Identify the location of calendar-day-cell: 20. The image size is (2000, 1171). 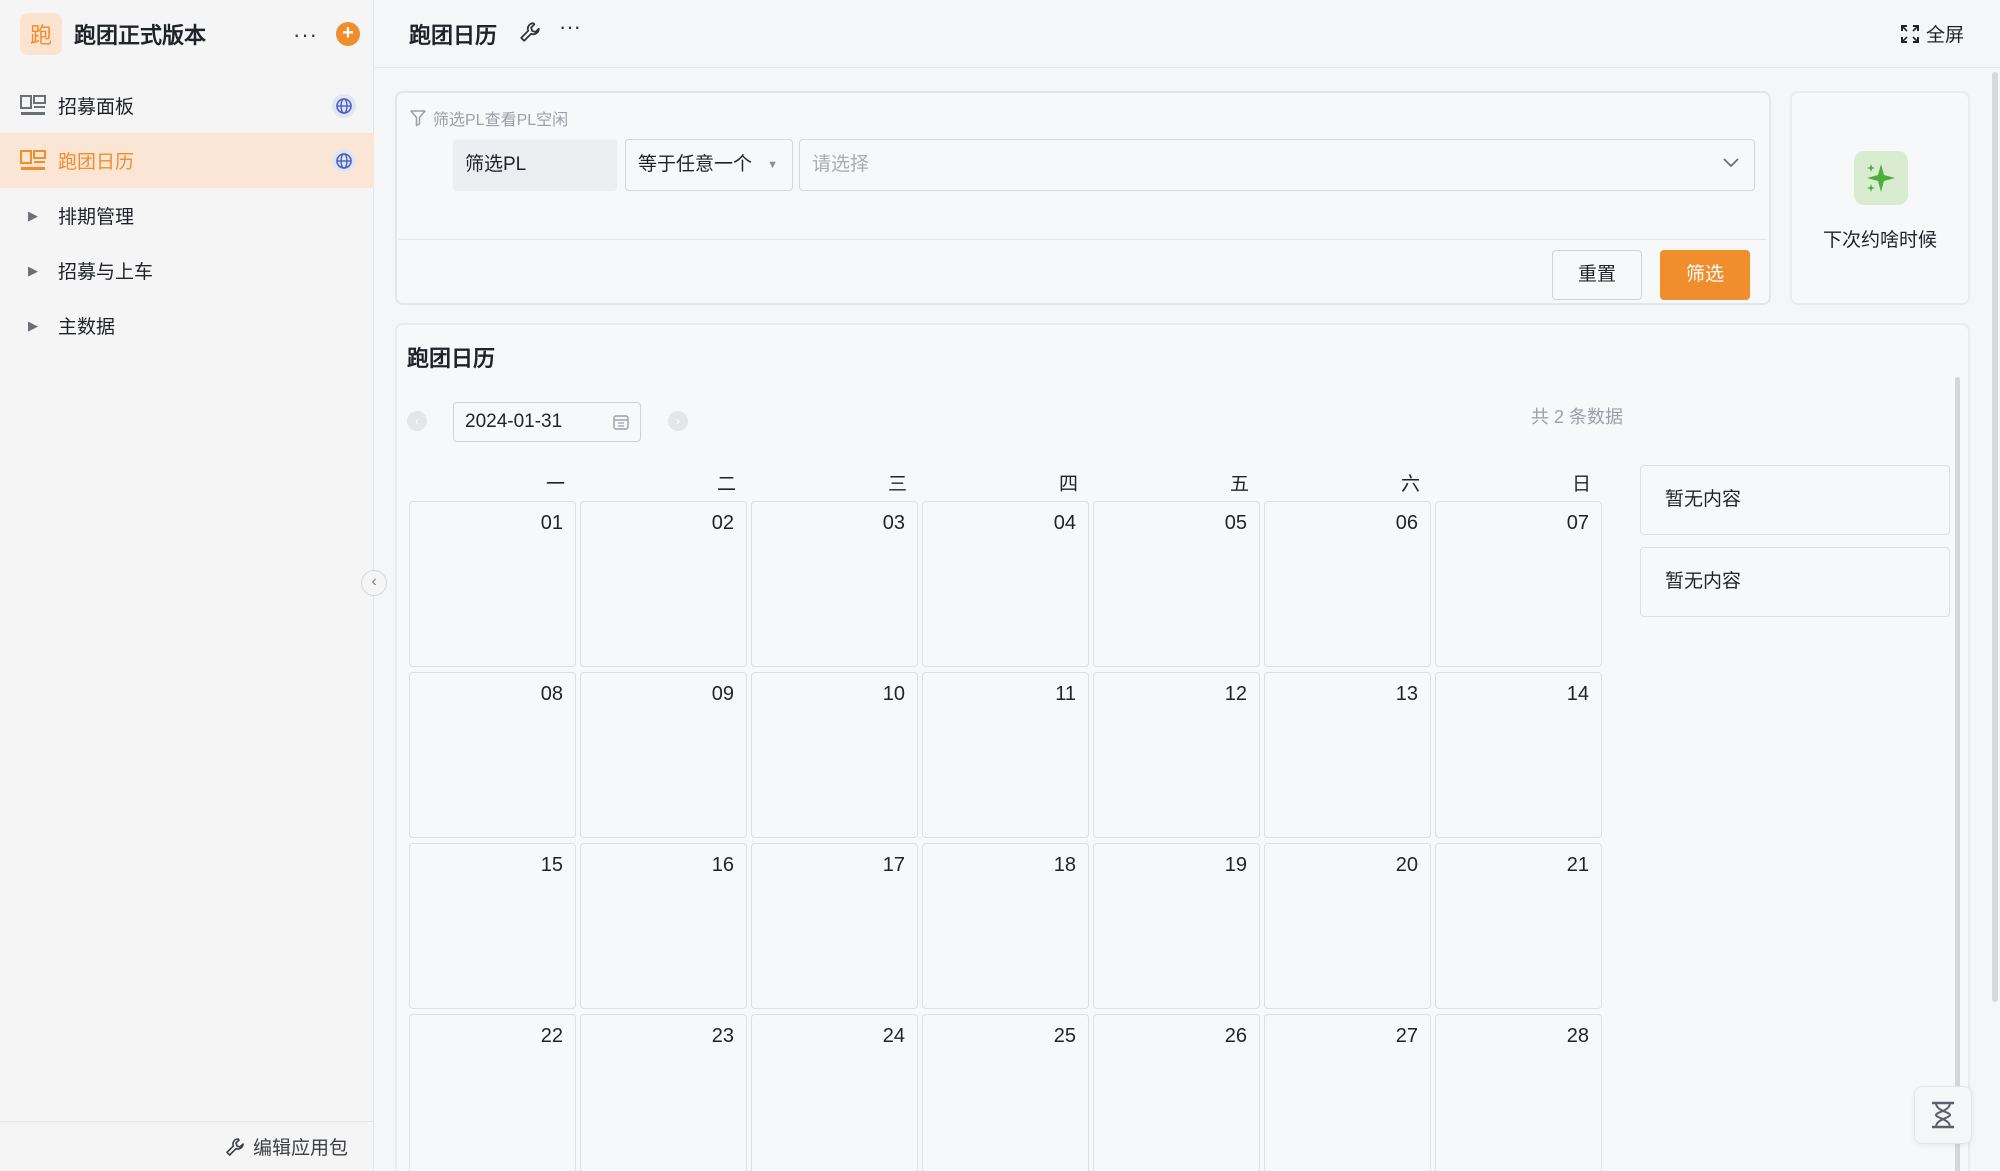
(1347, 926).